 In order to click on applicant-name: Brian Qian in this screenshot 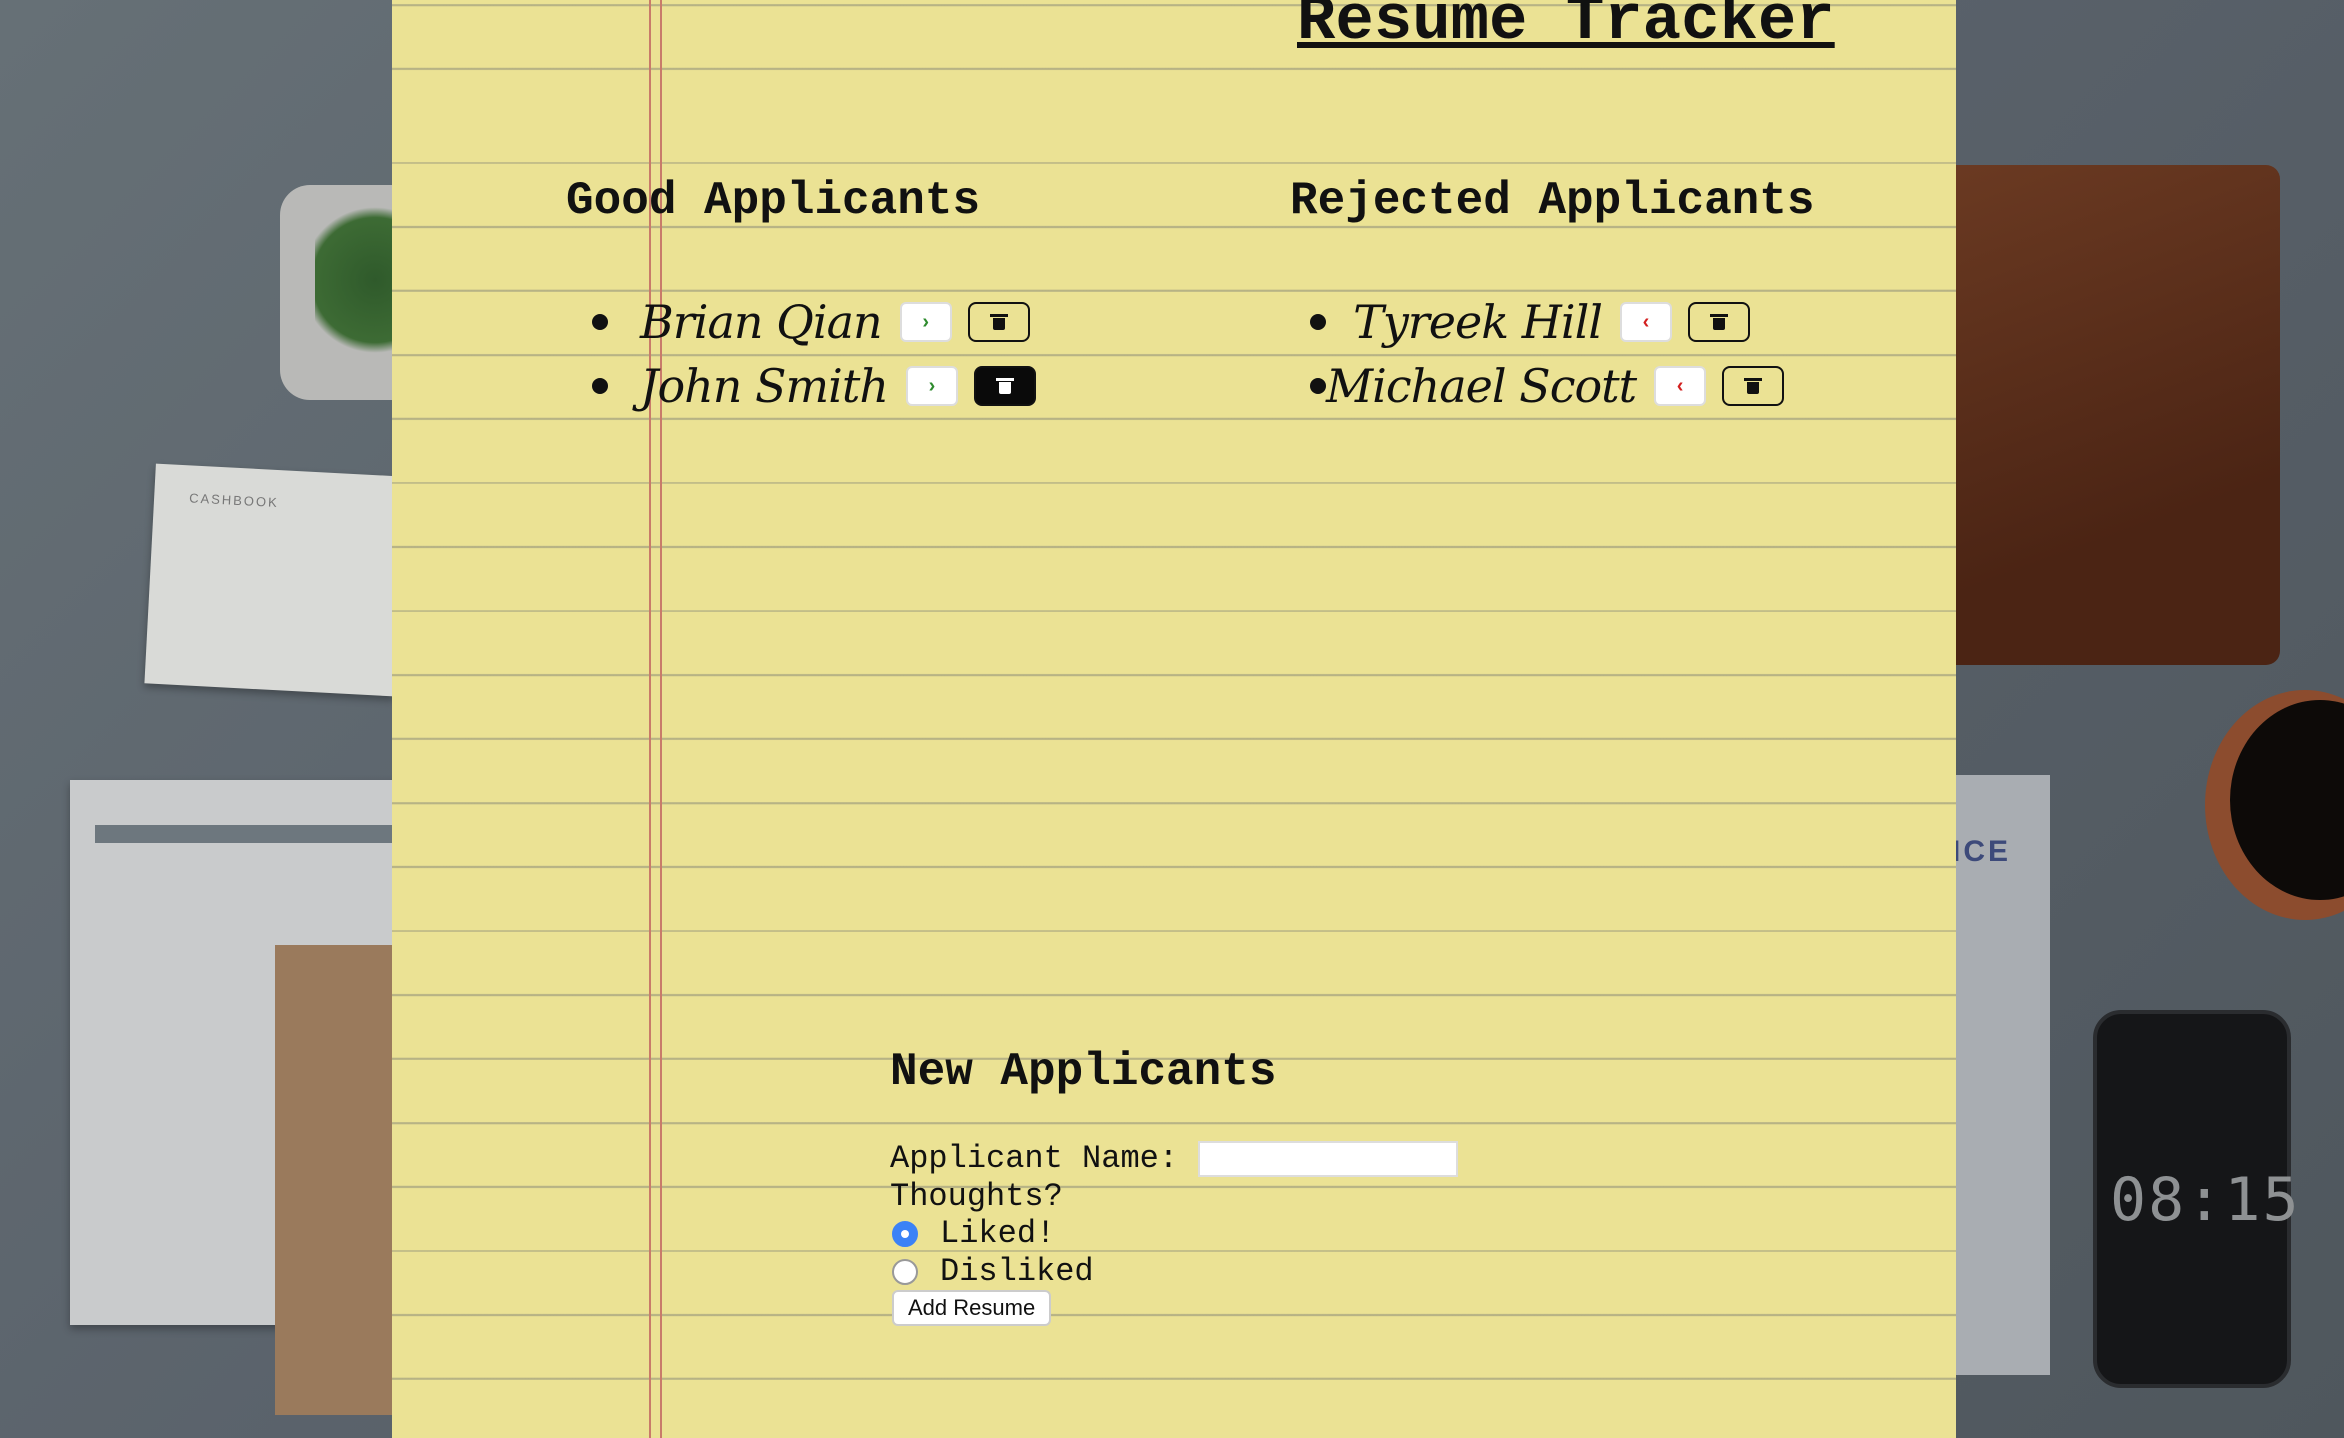, I will do `click(761, 322)`.